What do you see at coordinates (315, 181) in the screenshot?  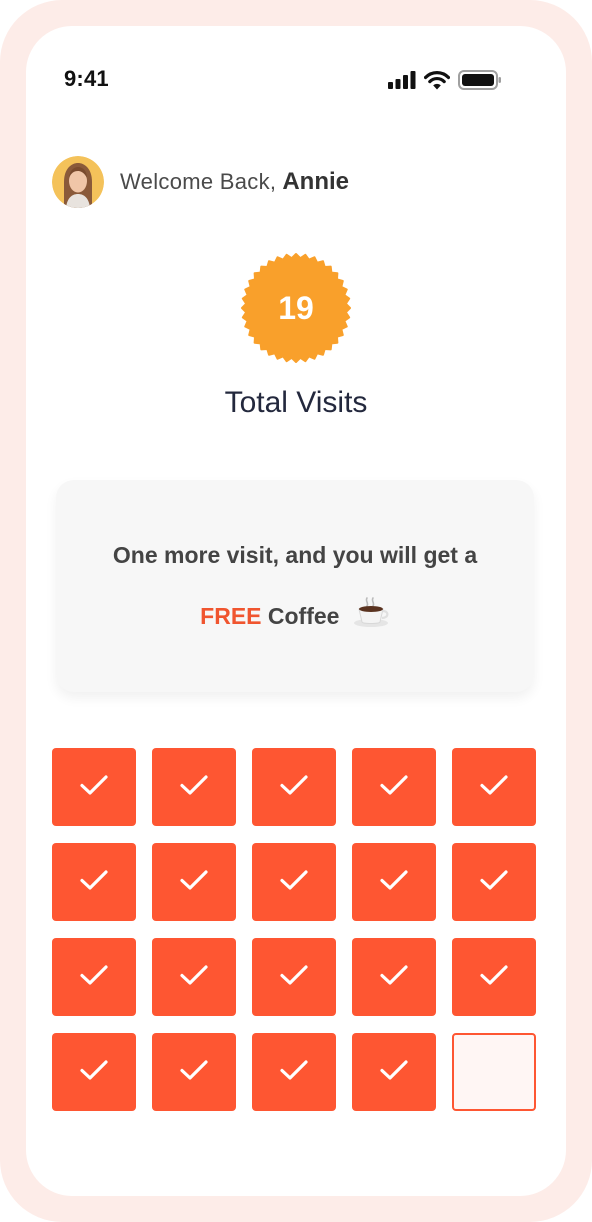 I see `user-name: Annie` at bounding box center [315, 181].